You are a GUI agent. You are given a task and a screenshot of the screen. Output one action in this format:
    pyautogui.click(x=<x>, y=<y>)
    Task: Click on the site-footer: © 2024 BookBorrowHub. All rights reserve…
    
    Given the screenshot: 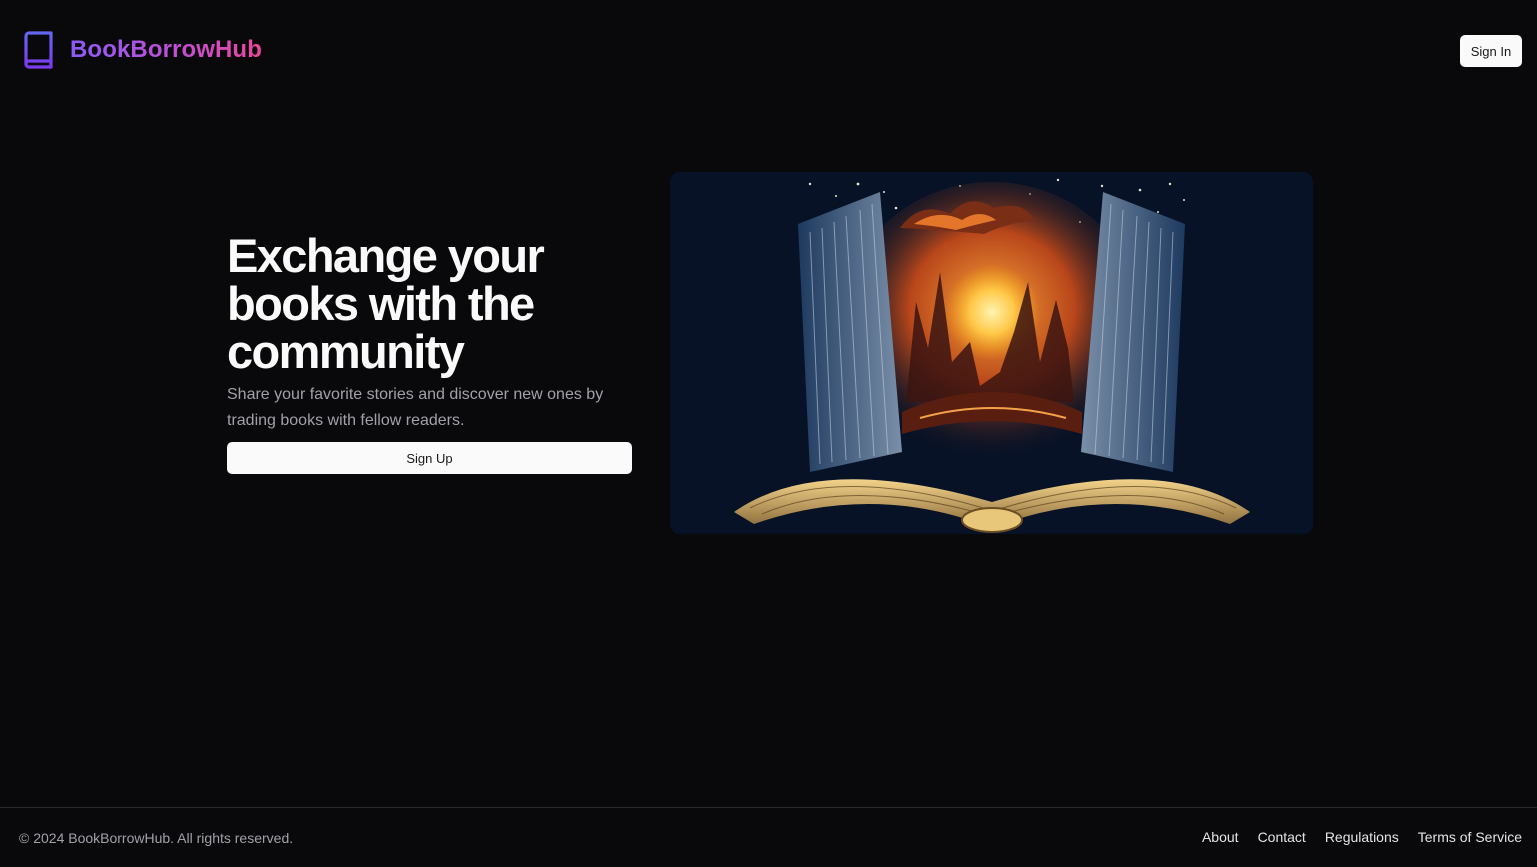 What is the action you would take?
    pyautogui.click(x=768, y=837)
    